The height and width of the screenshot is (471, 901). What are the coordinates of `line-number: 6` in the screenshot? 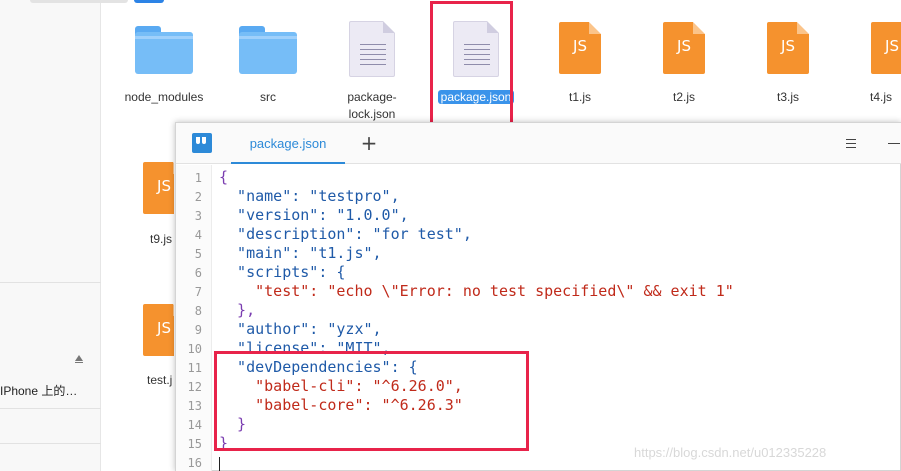 It's located at (198, 273).